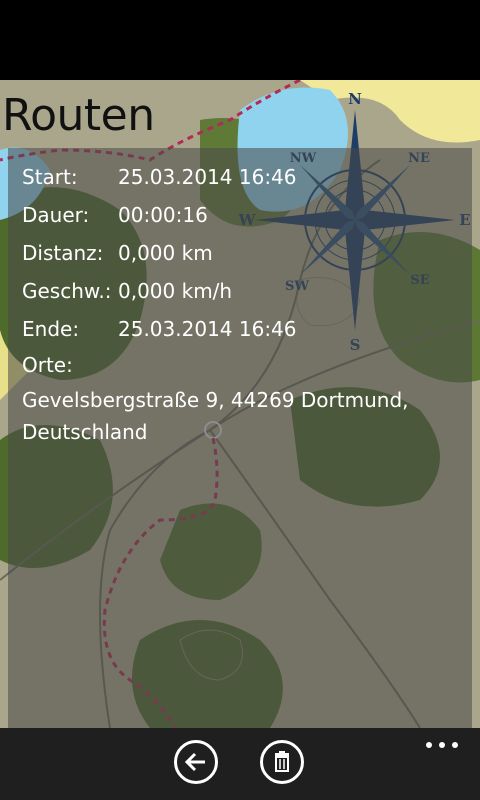  Describe the element at coordinates (115, 215) in the screenshot. I see `duration-row: Dauer: 00:00:16` at that location.